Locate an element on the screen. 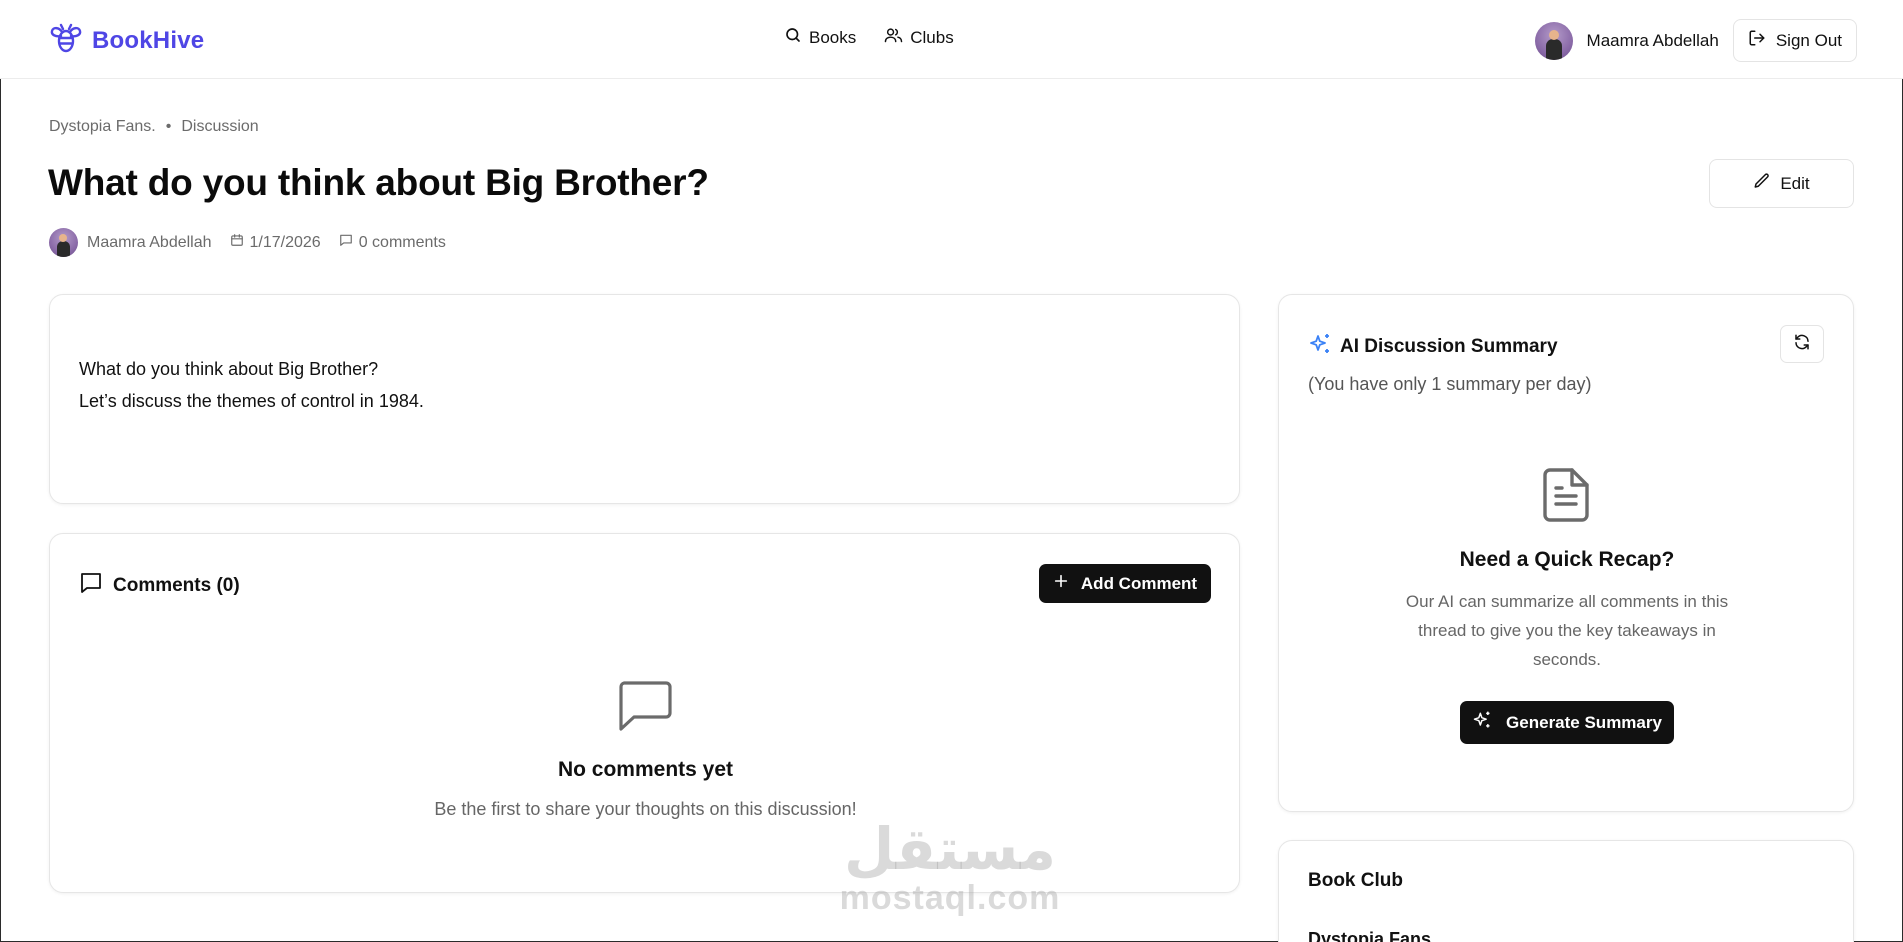 This screenshot has height=942, width=1903. author-avatar is located at coordinates (63, 242).